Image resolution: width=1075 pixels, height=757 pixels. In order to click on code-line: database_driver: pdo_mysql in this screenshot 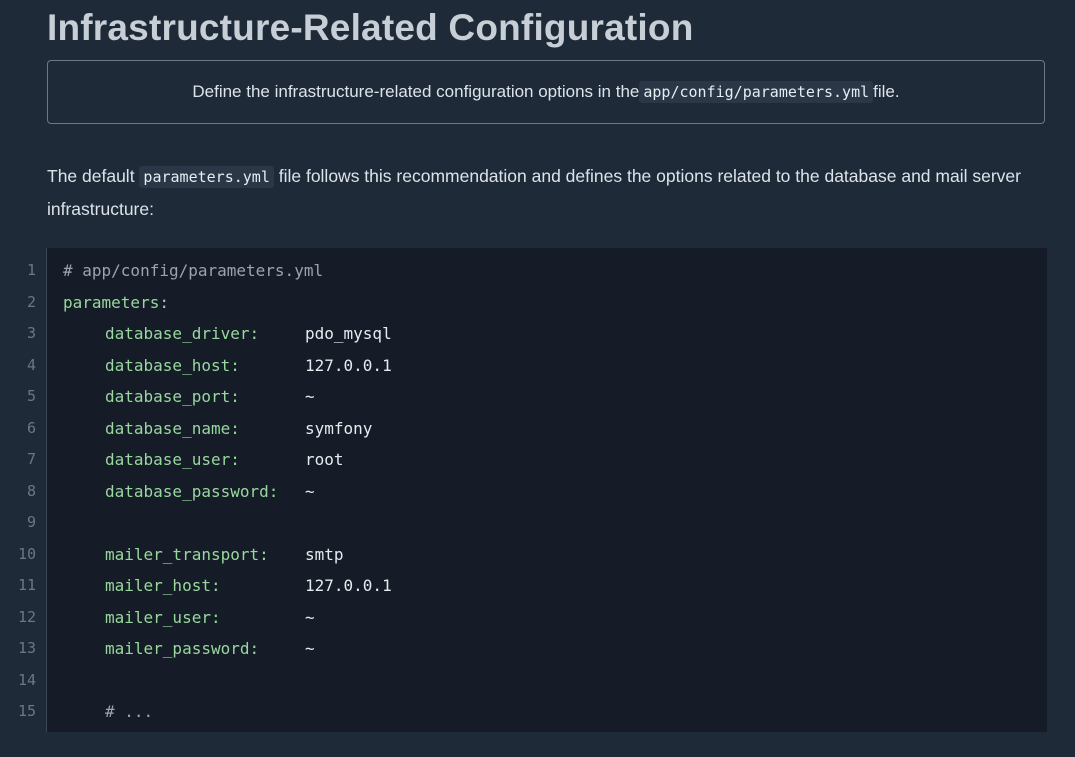, I will do `click(227, 334)`.